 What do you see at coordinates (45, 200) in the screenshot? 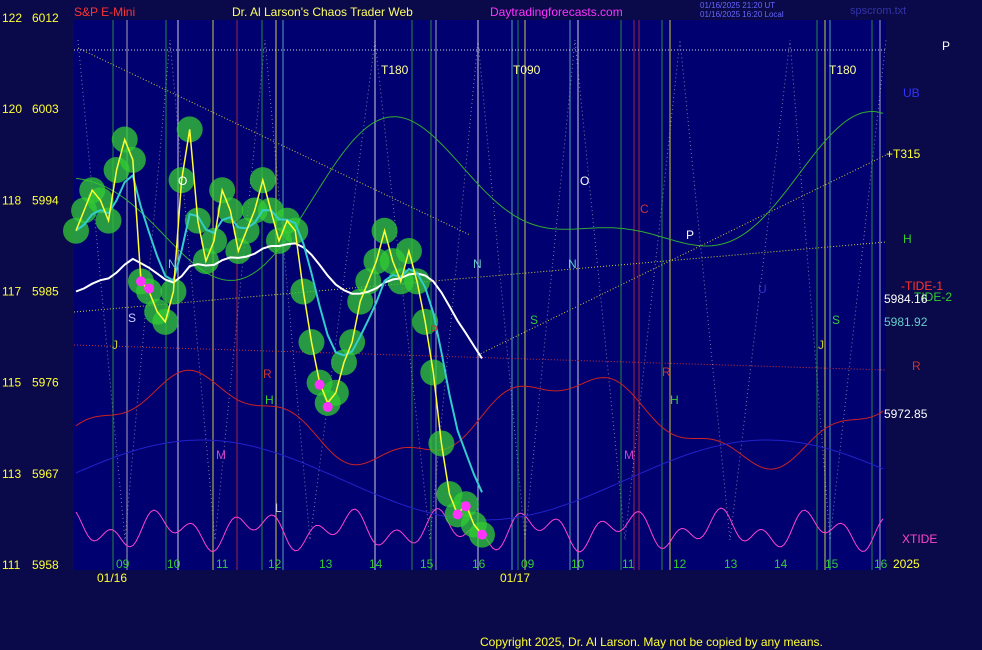
I see `y-tick-inner: 5994` at bounding box center [45, 200].